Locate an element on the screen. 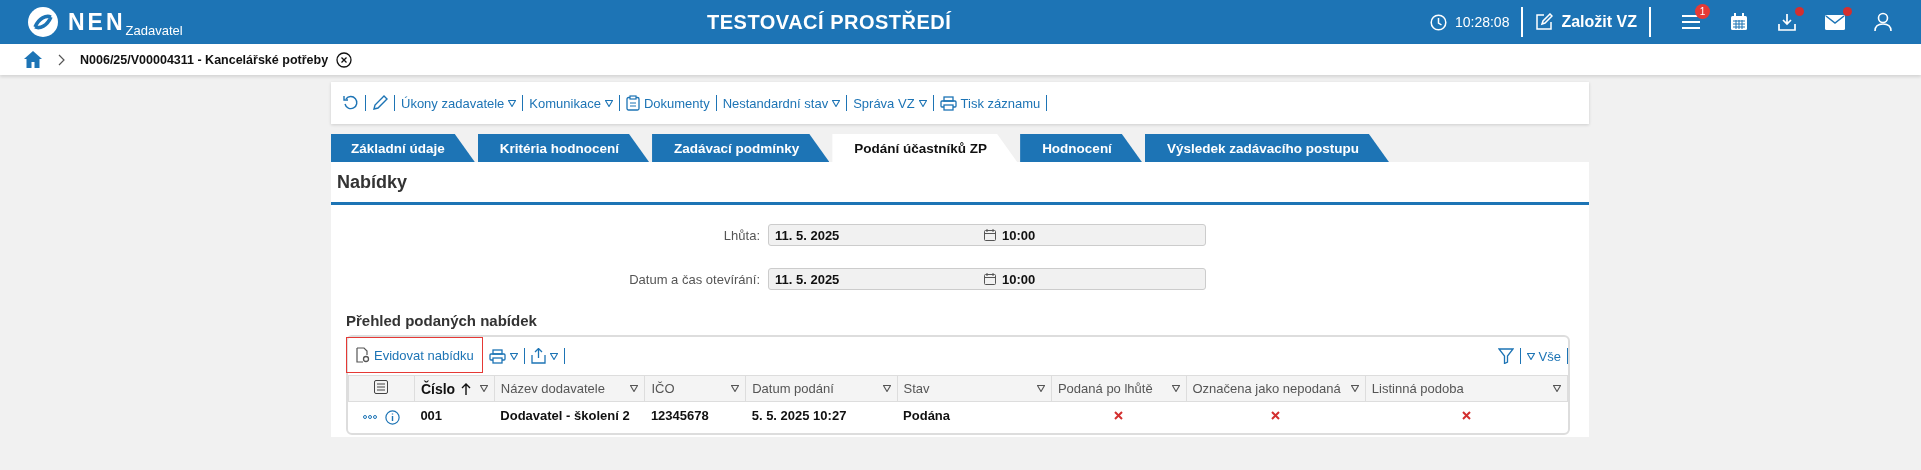 Image resolution: width=1921 pixels, height=470 pixels. menu-dropdown: Správa VZ is located at coordinates (890, 103).